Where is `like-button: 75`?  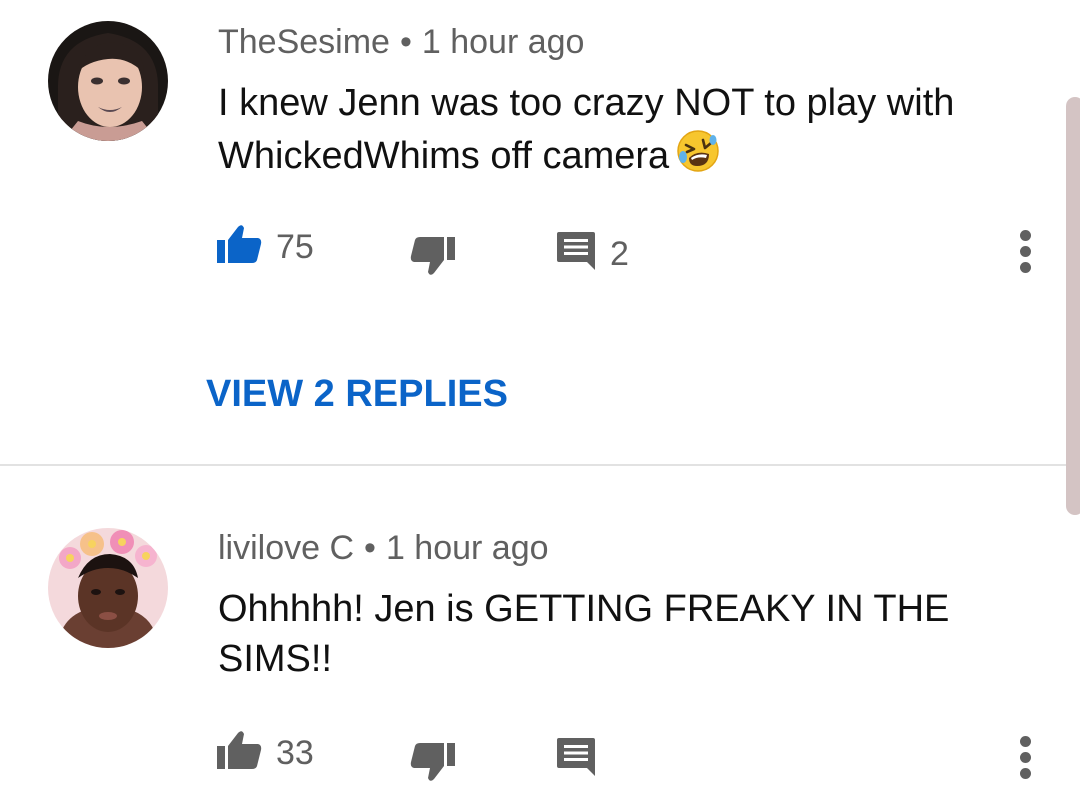 like-button: 75 is located at coordinates (265, 246).